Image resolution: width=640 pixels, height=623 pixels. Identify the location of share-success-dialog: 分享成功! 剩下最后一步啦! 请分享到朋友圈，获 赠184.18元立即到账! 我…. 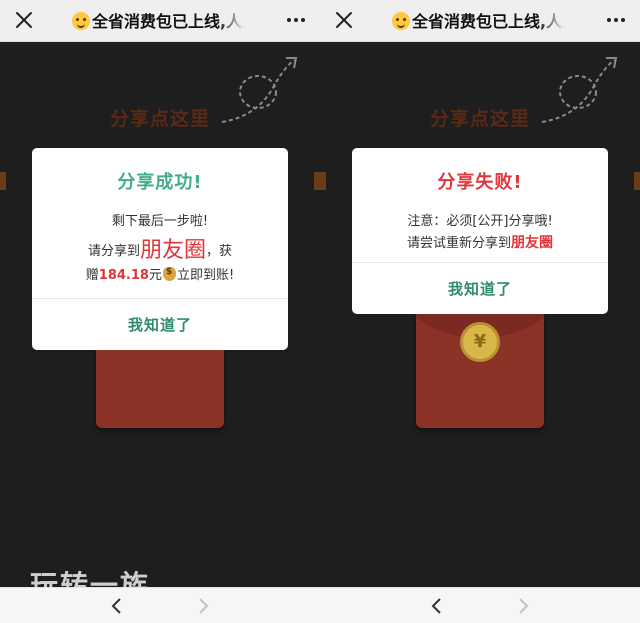
(160, 249).